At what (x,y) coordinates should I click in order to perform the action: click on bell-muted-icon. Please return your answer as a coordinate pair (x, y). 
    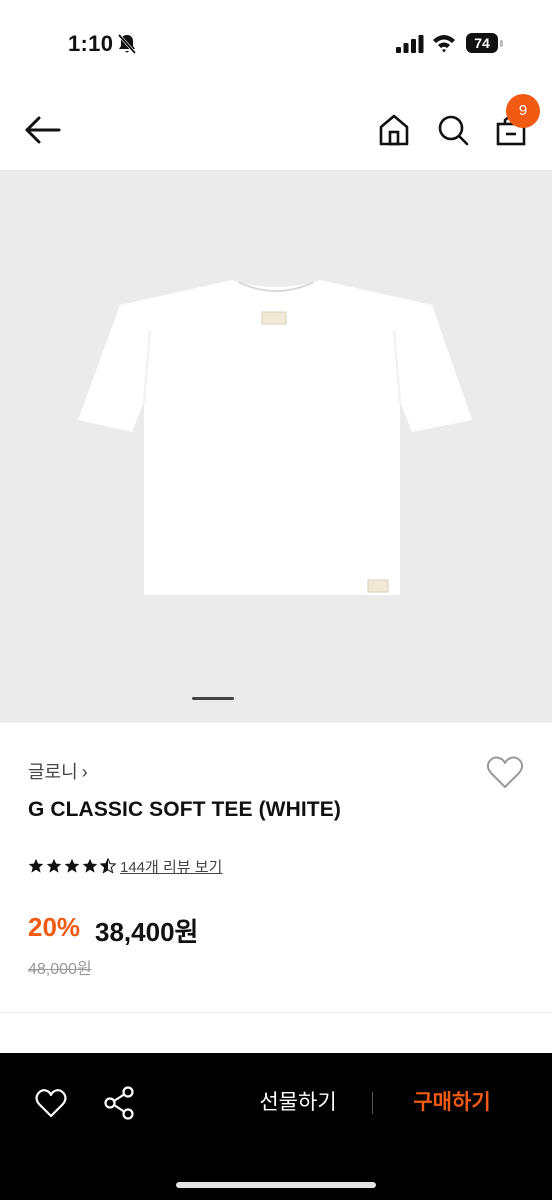
    Looking at the image, I should click on (127, 44).